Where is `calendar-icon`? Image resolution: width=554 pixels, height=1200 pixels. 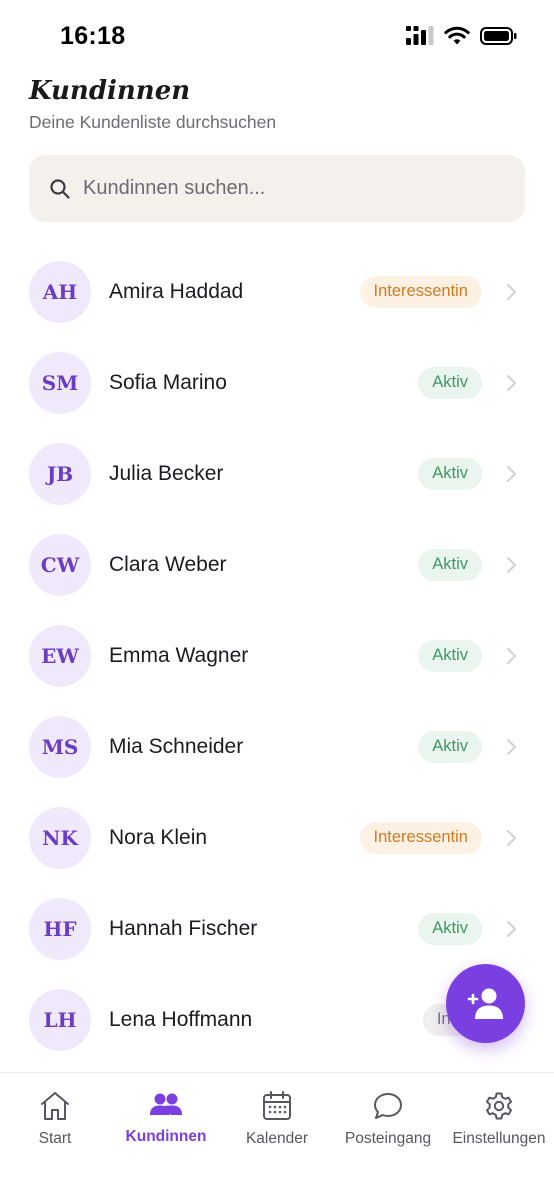 calendar-icon is located at coordinates (277, 1105).